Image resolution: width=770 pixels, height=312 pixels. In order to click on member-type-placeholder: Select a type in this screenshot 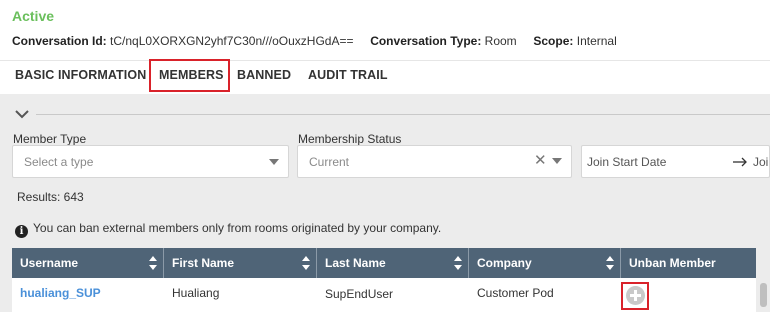, I will do `click(59, 162)`.